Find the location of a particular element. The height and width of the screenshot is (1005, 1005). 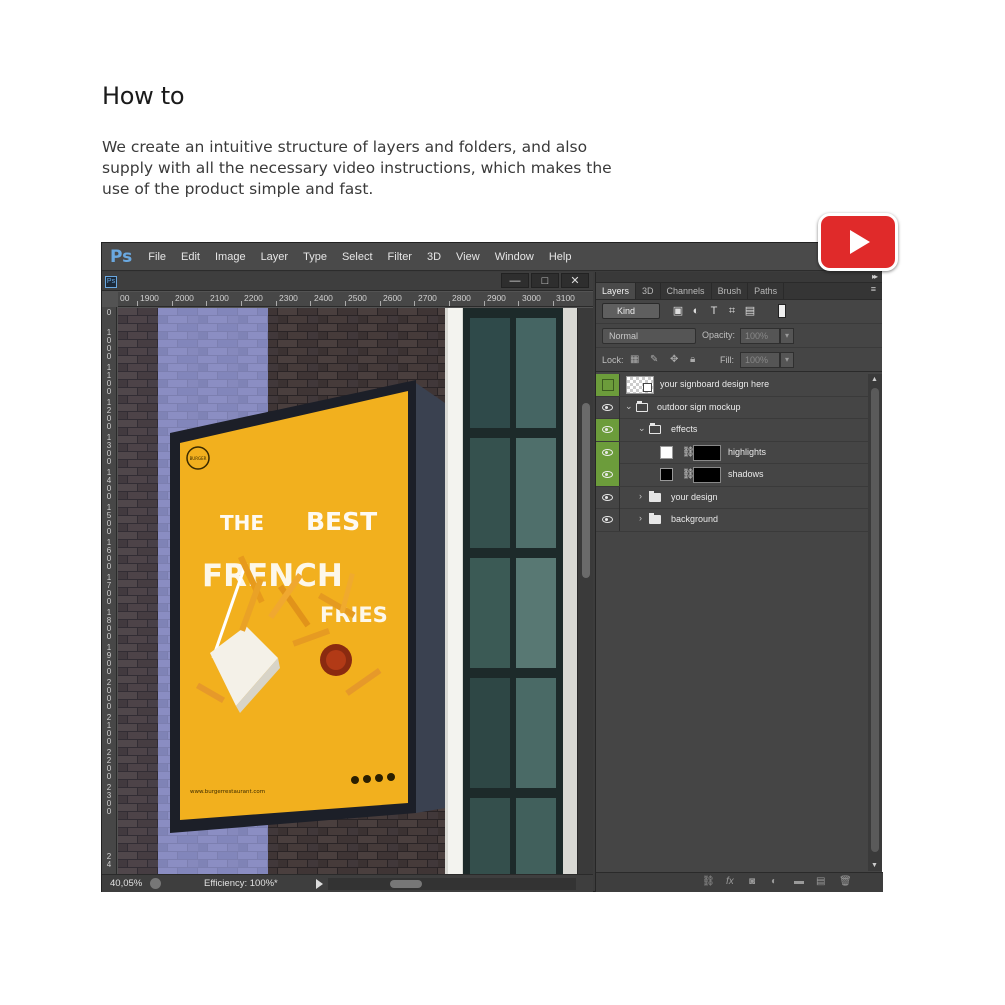

layer-row: ⌄ effects is located at coordinates (732, 430).